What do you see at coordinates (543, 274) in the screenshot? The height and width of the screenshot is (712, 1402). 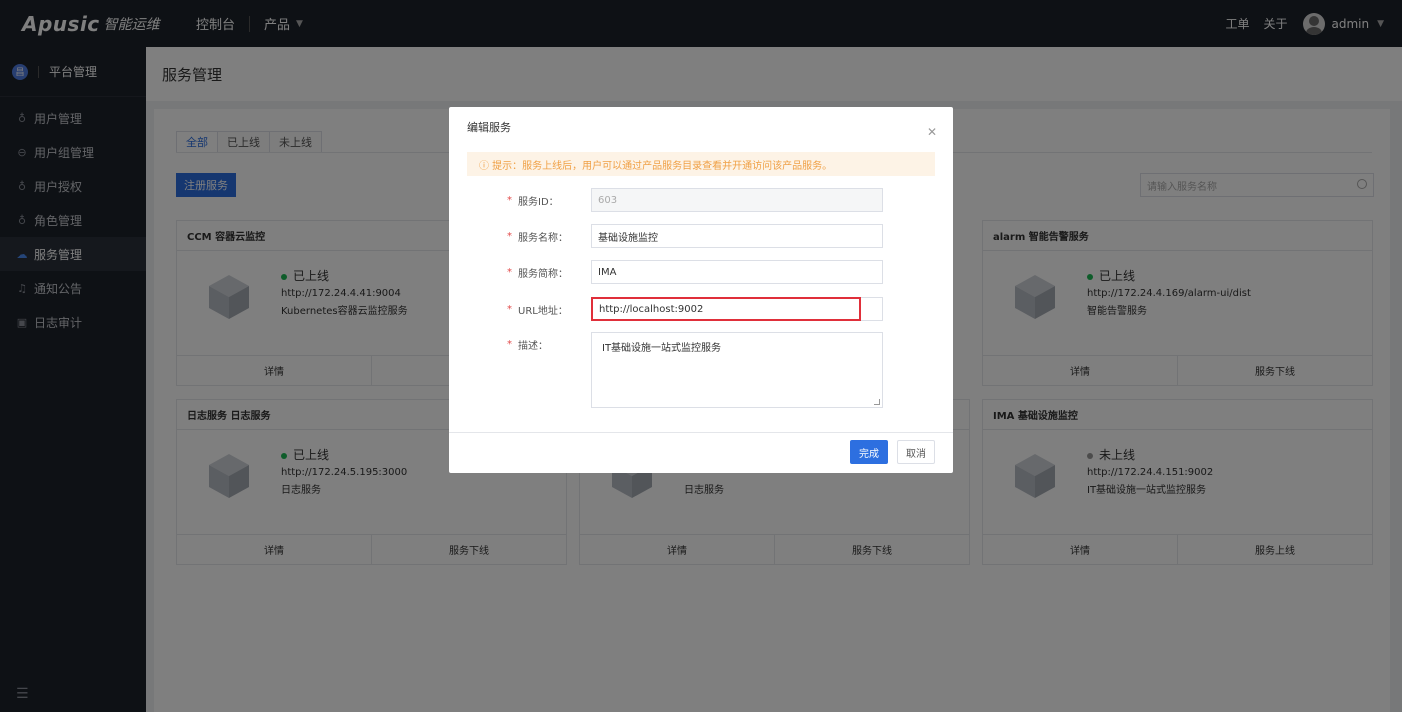 I see `service-short-label: 服务简称：` at bounding box center [543, 274].